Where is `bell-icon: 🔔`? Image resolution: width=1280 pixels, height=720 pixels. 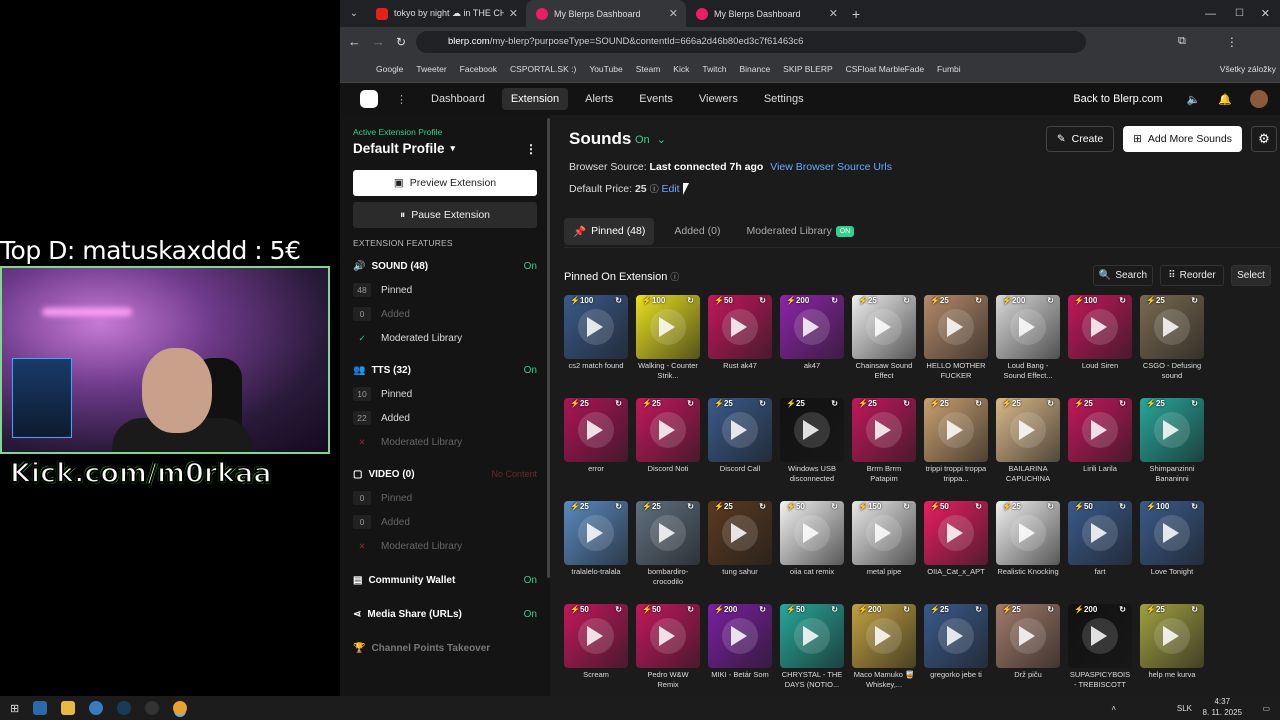 bell-icon: 🔔 is located at coordinates (1225, 99).